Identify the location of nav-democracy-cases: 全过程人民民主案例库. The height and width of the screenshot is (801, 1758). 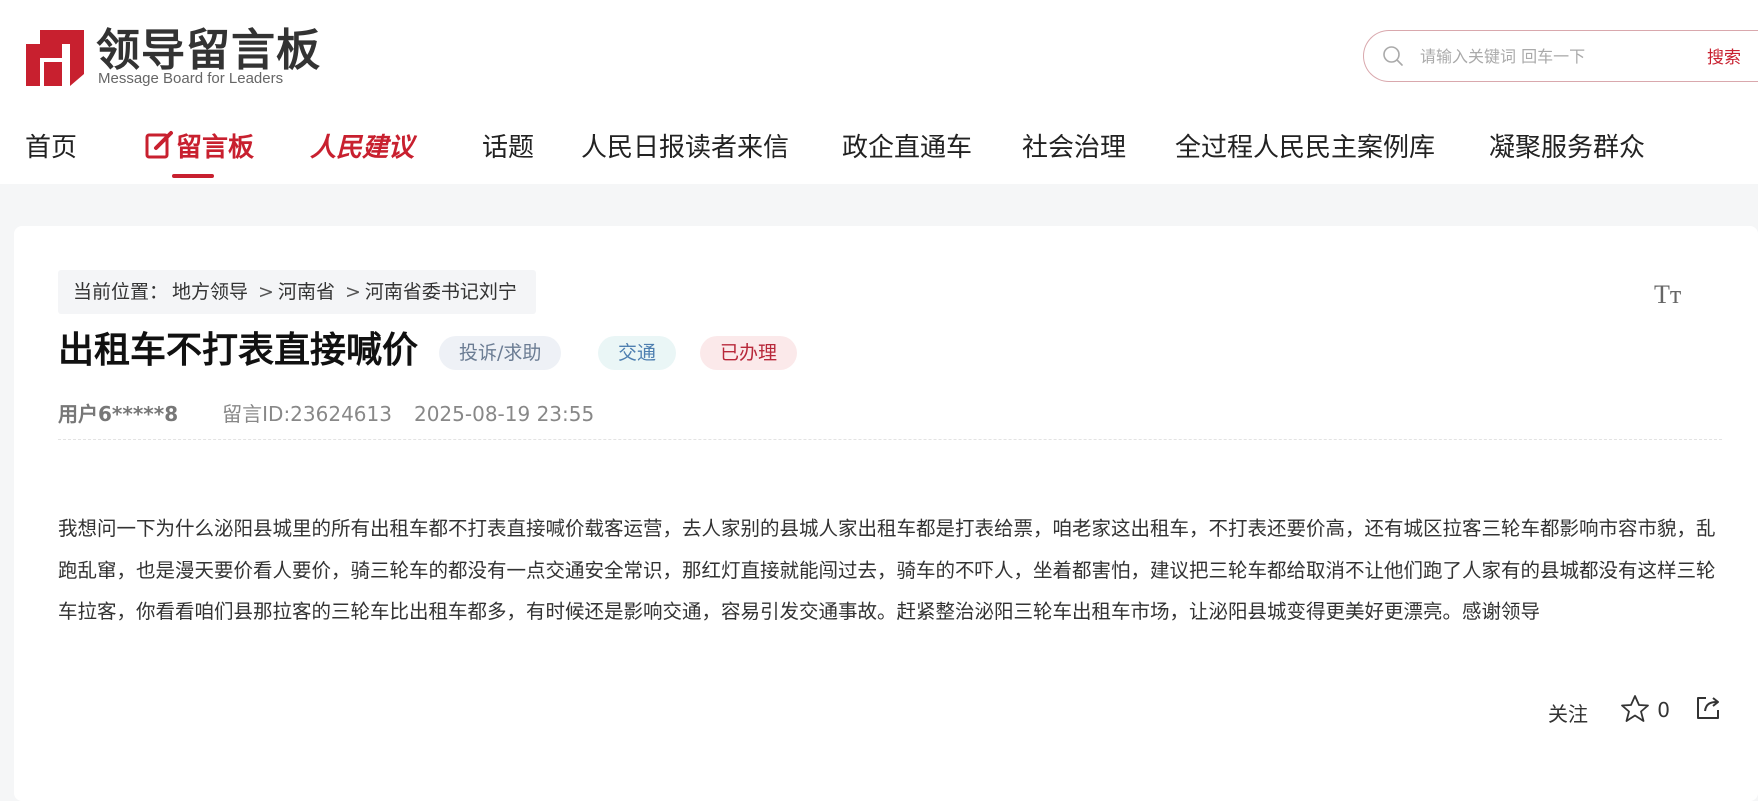
(1305, 145).